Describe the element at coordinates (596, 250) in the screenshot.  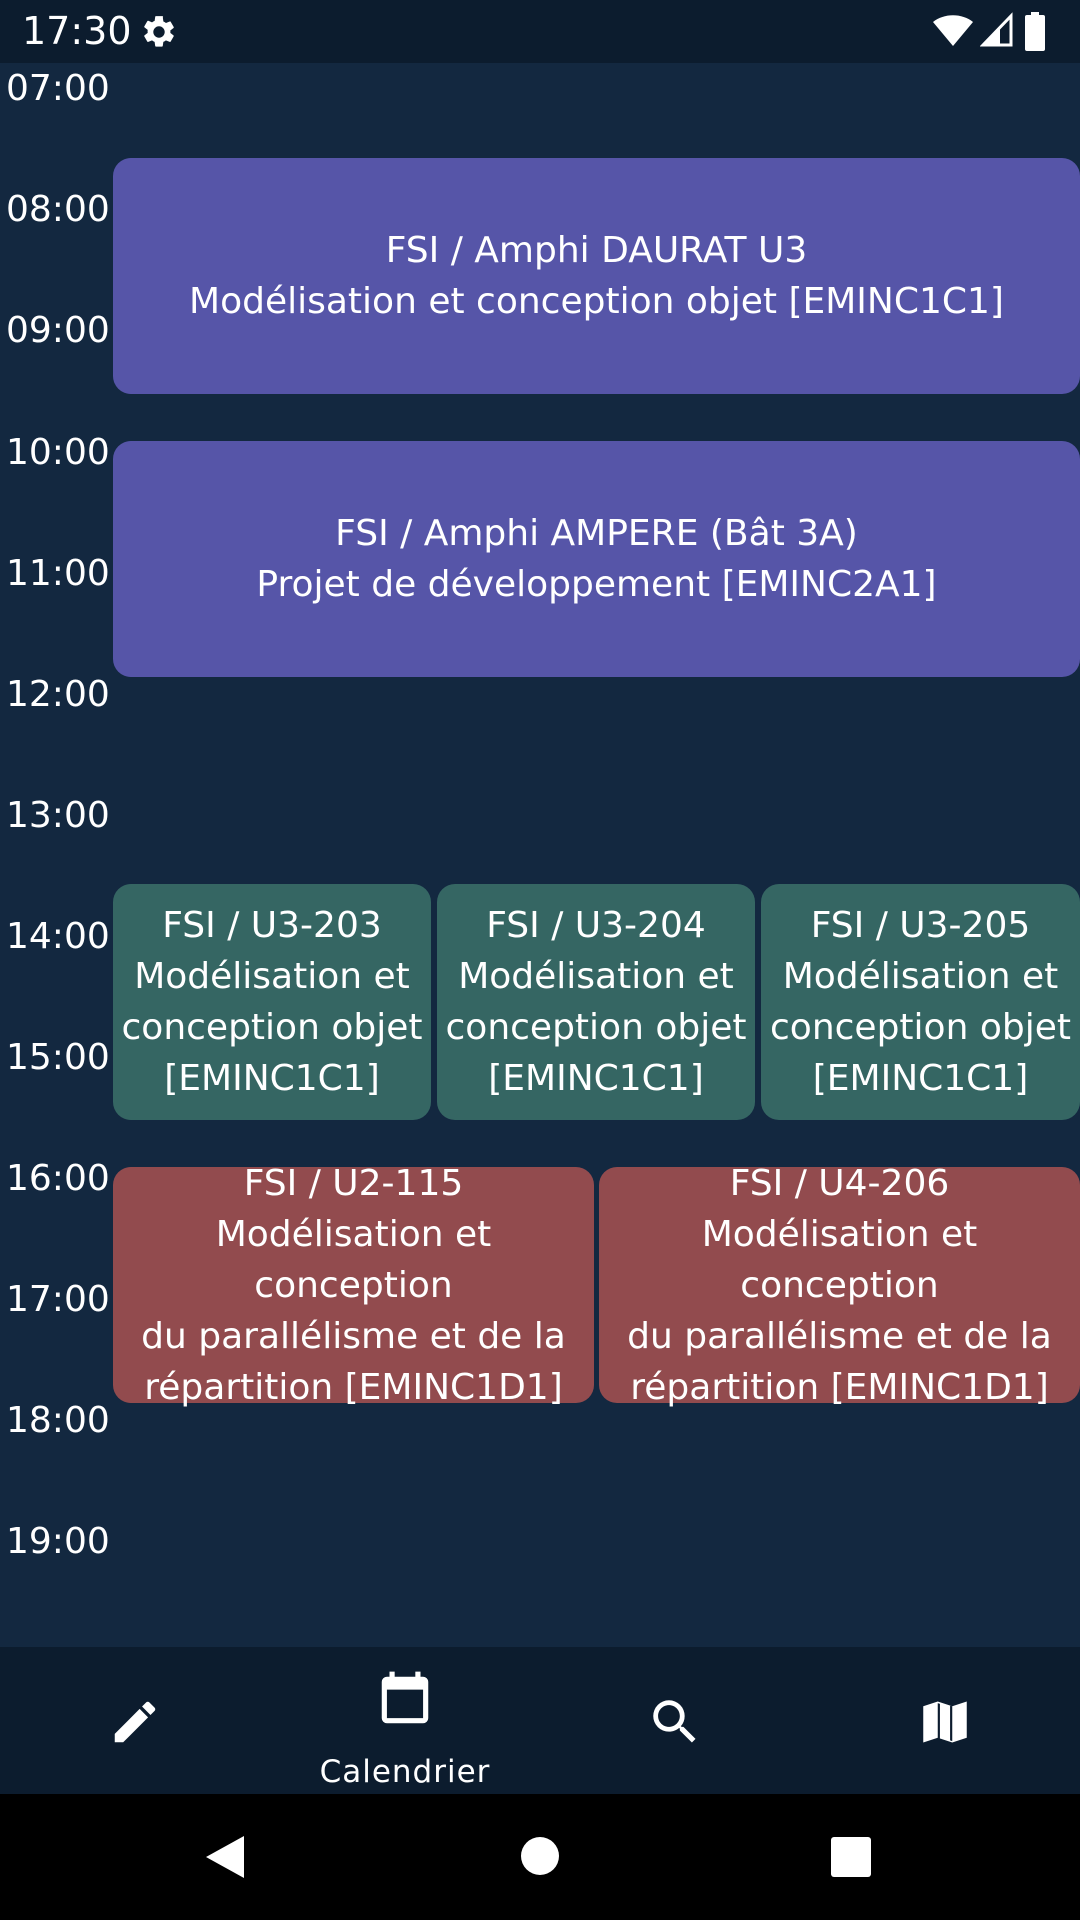
I see `event-location: FSI / Amphi DAURAT U3` at that location.